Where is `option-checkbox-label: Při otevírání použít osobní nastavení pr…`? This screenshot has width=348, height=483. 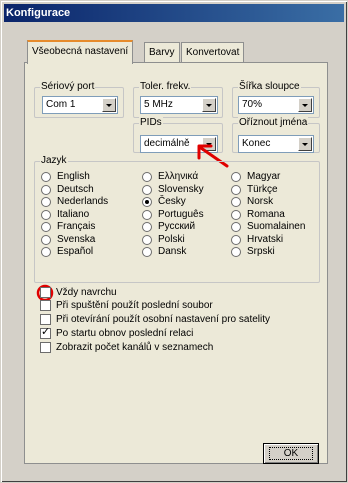 option-checkbox-label: Při otevírání použít osobní nastavení pr… is located at coordinates (163, 319).